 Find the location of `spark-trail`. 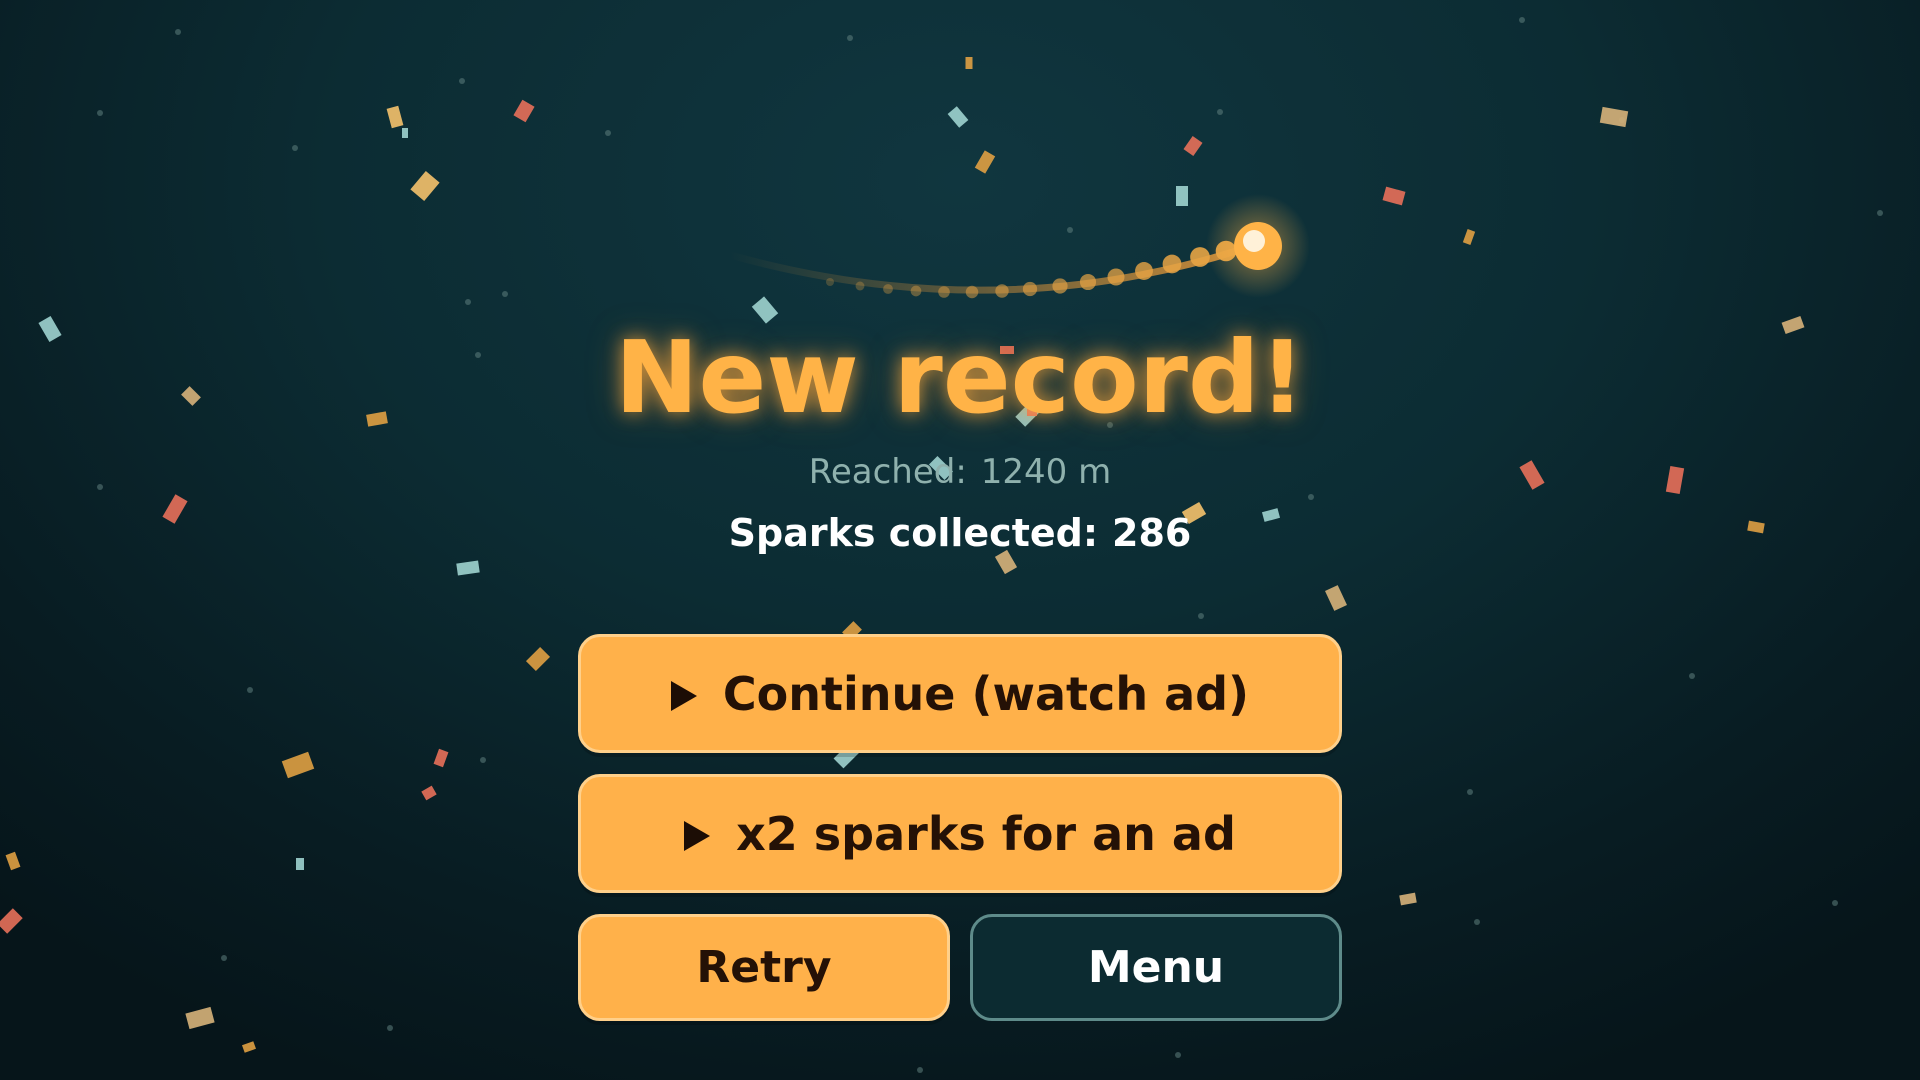

spark-trail is located at coordinates (992, 267).